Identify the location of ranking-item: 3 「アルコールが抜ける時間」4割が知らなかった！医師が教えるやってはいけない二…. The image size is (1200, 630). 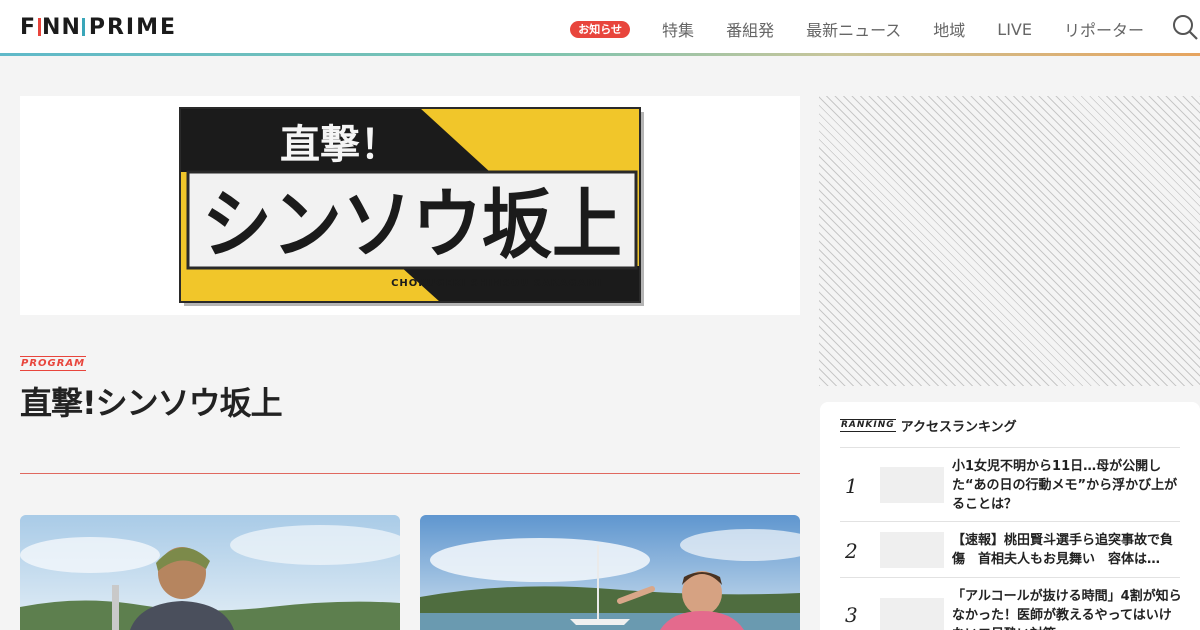
(1011, 603).